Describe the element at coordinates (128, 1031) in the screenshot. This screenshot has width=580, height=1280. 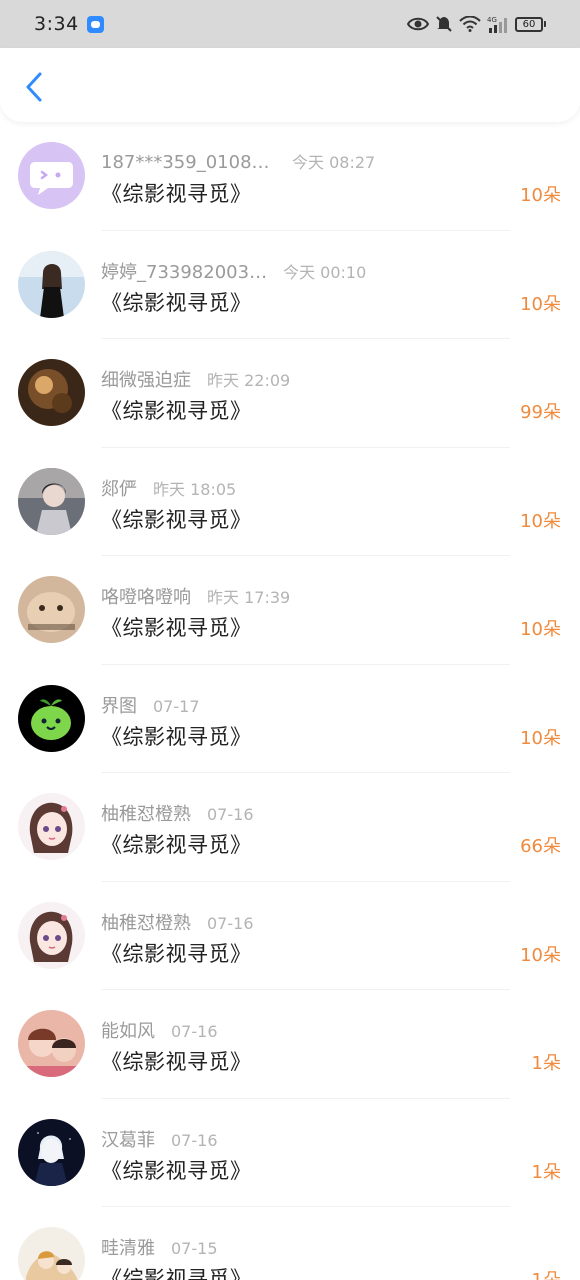
I see `sender-name: 能如风` at that location.